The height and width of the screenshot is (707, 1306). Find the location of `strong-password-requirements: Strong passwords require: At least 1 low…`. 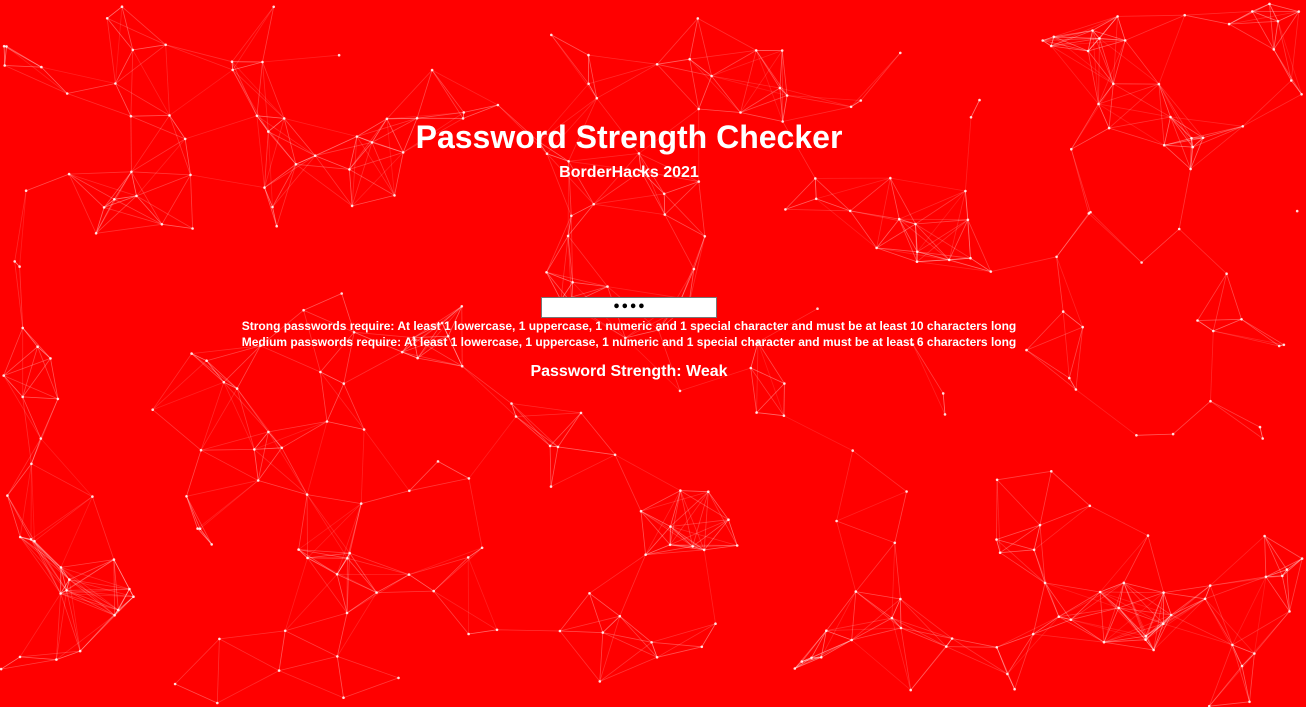

strong-password-requirements: Strong passwords require: At least 1 low… is located at coordinates (629, 326).